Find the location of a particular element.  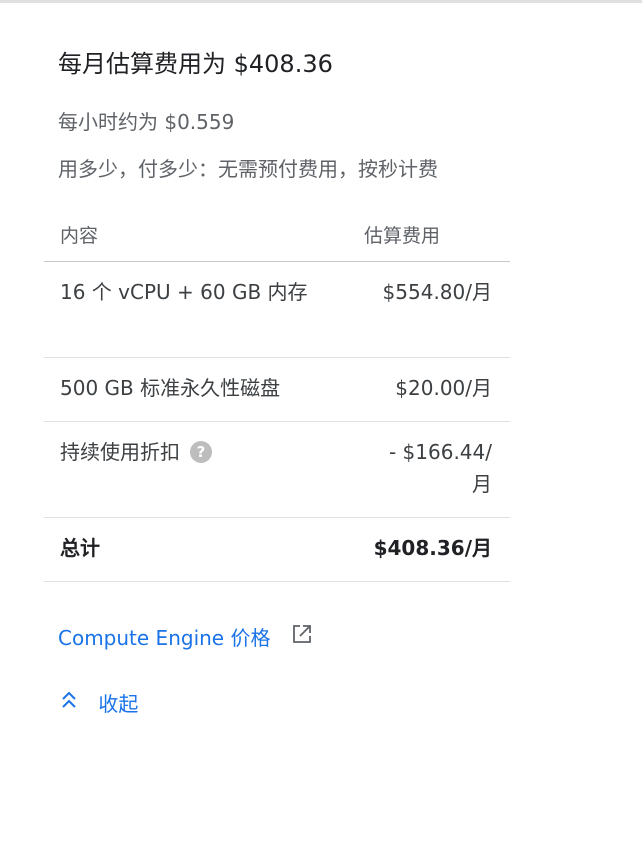

compute-engine-pricing-link: Compute Engine 价格 is located at coordinates (185, 637).